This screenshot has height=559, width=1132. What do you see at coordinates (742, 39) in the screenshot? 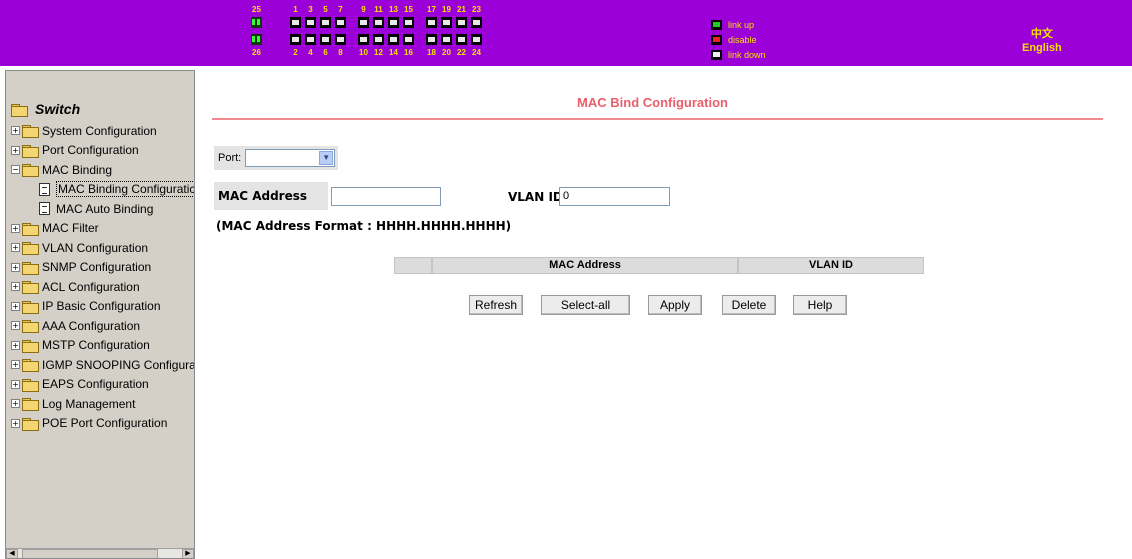
I see `legend-label: disable` at bounding box center [742, 39].